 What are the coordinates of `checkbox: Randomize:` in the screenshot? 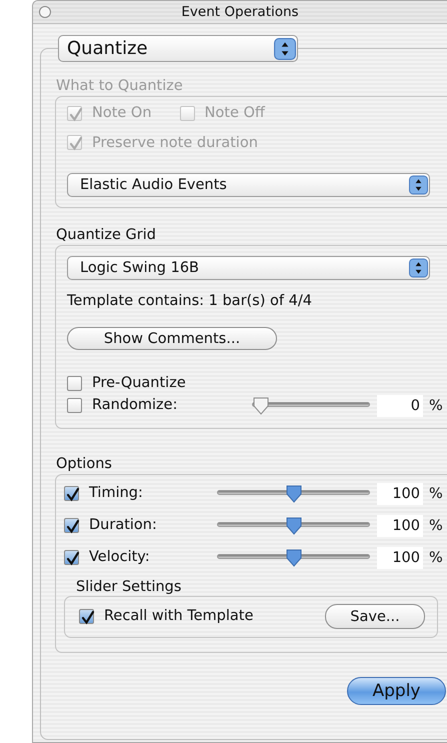 It's located at (122, 405).